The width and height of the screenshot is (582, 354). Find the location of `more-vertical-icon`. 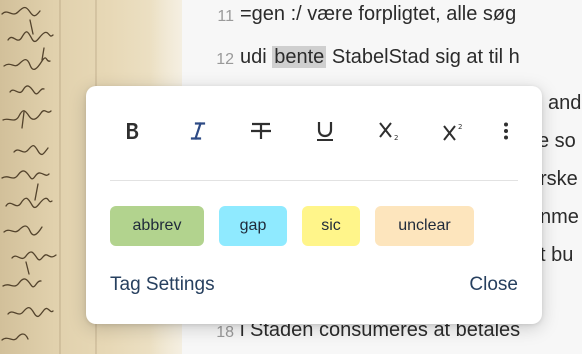

more-vertical-icon is located at coordinates (506, 131).